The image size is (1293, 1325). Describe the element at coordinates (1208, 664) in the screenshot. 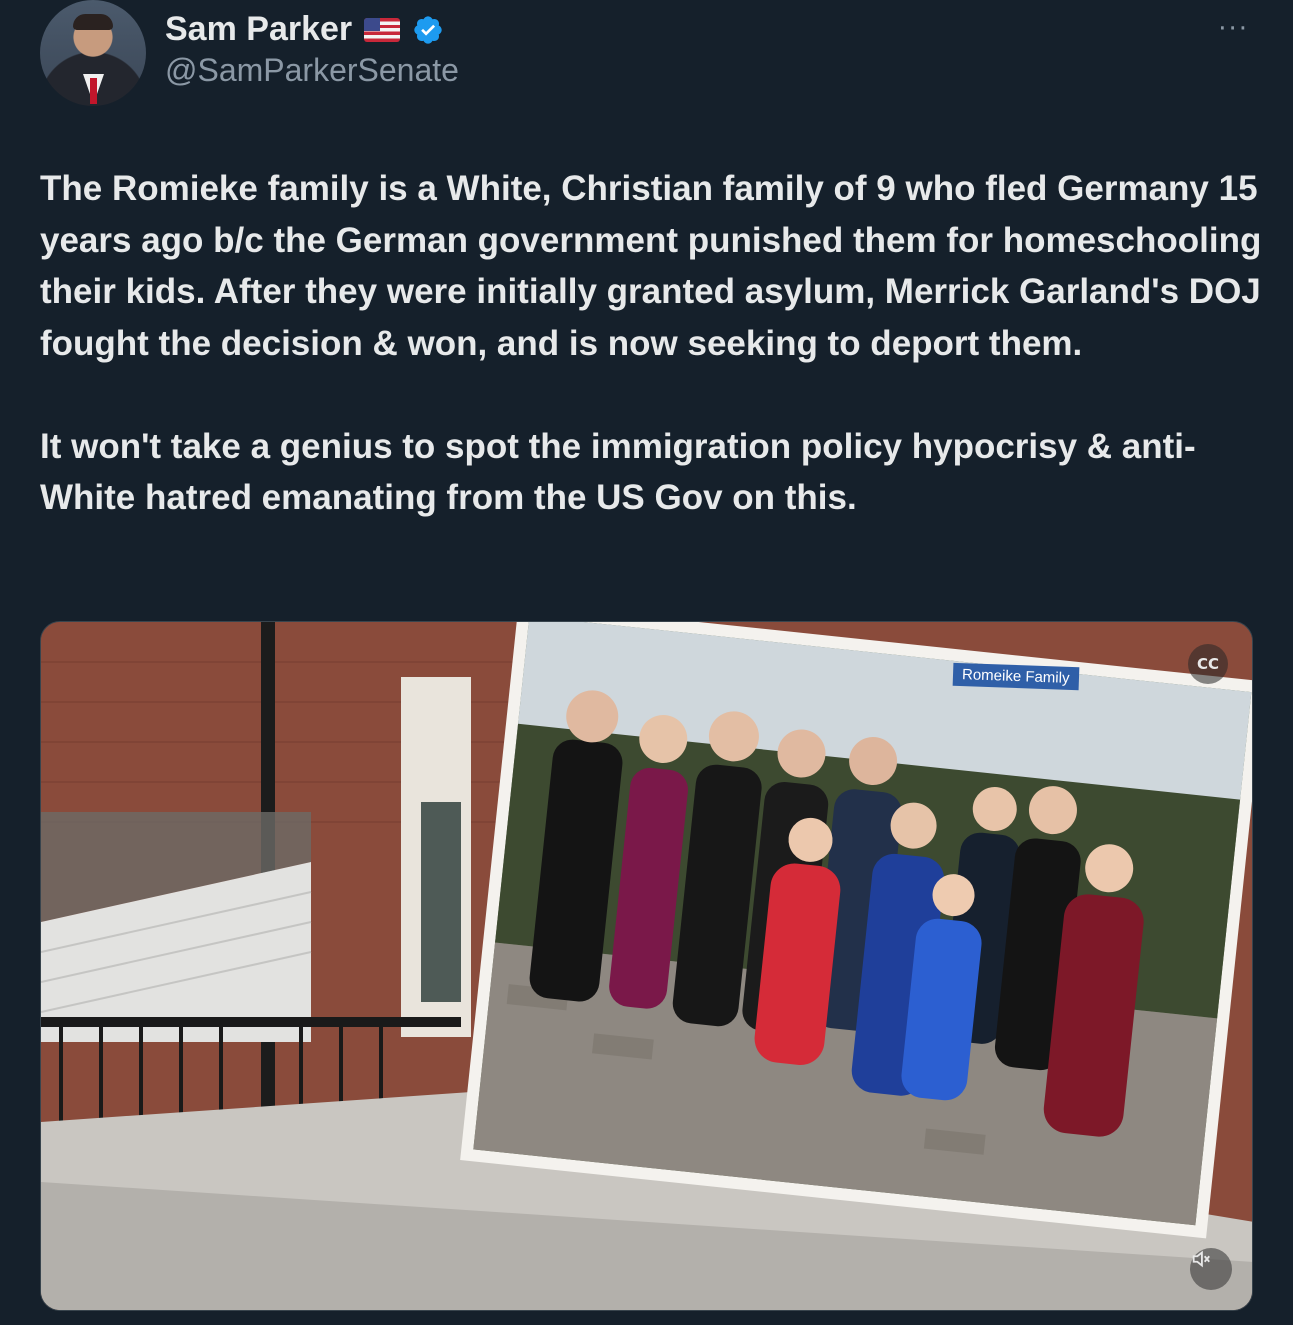

I see `closed-captions-off-icon: CC` at that location.